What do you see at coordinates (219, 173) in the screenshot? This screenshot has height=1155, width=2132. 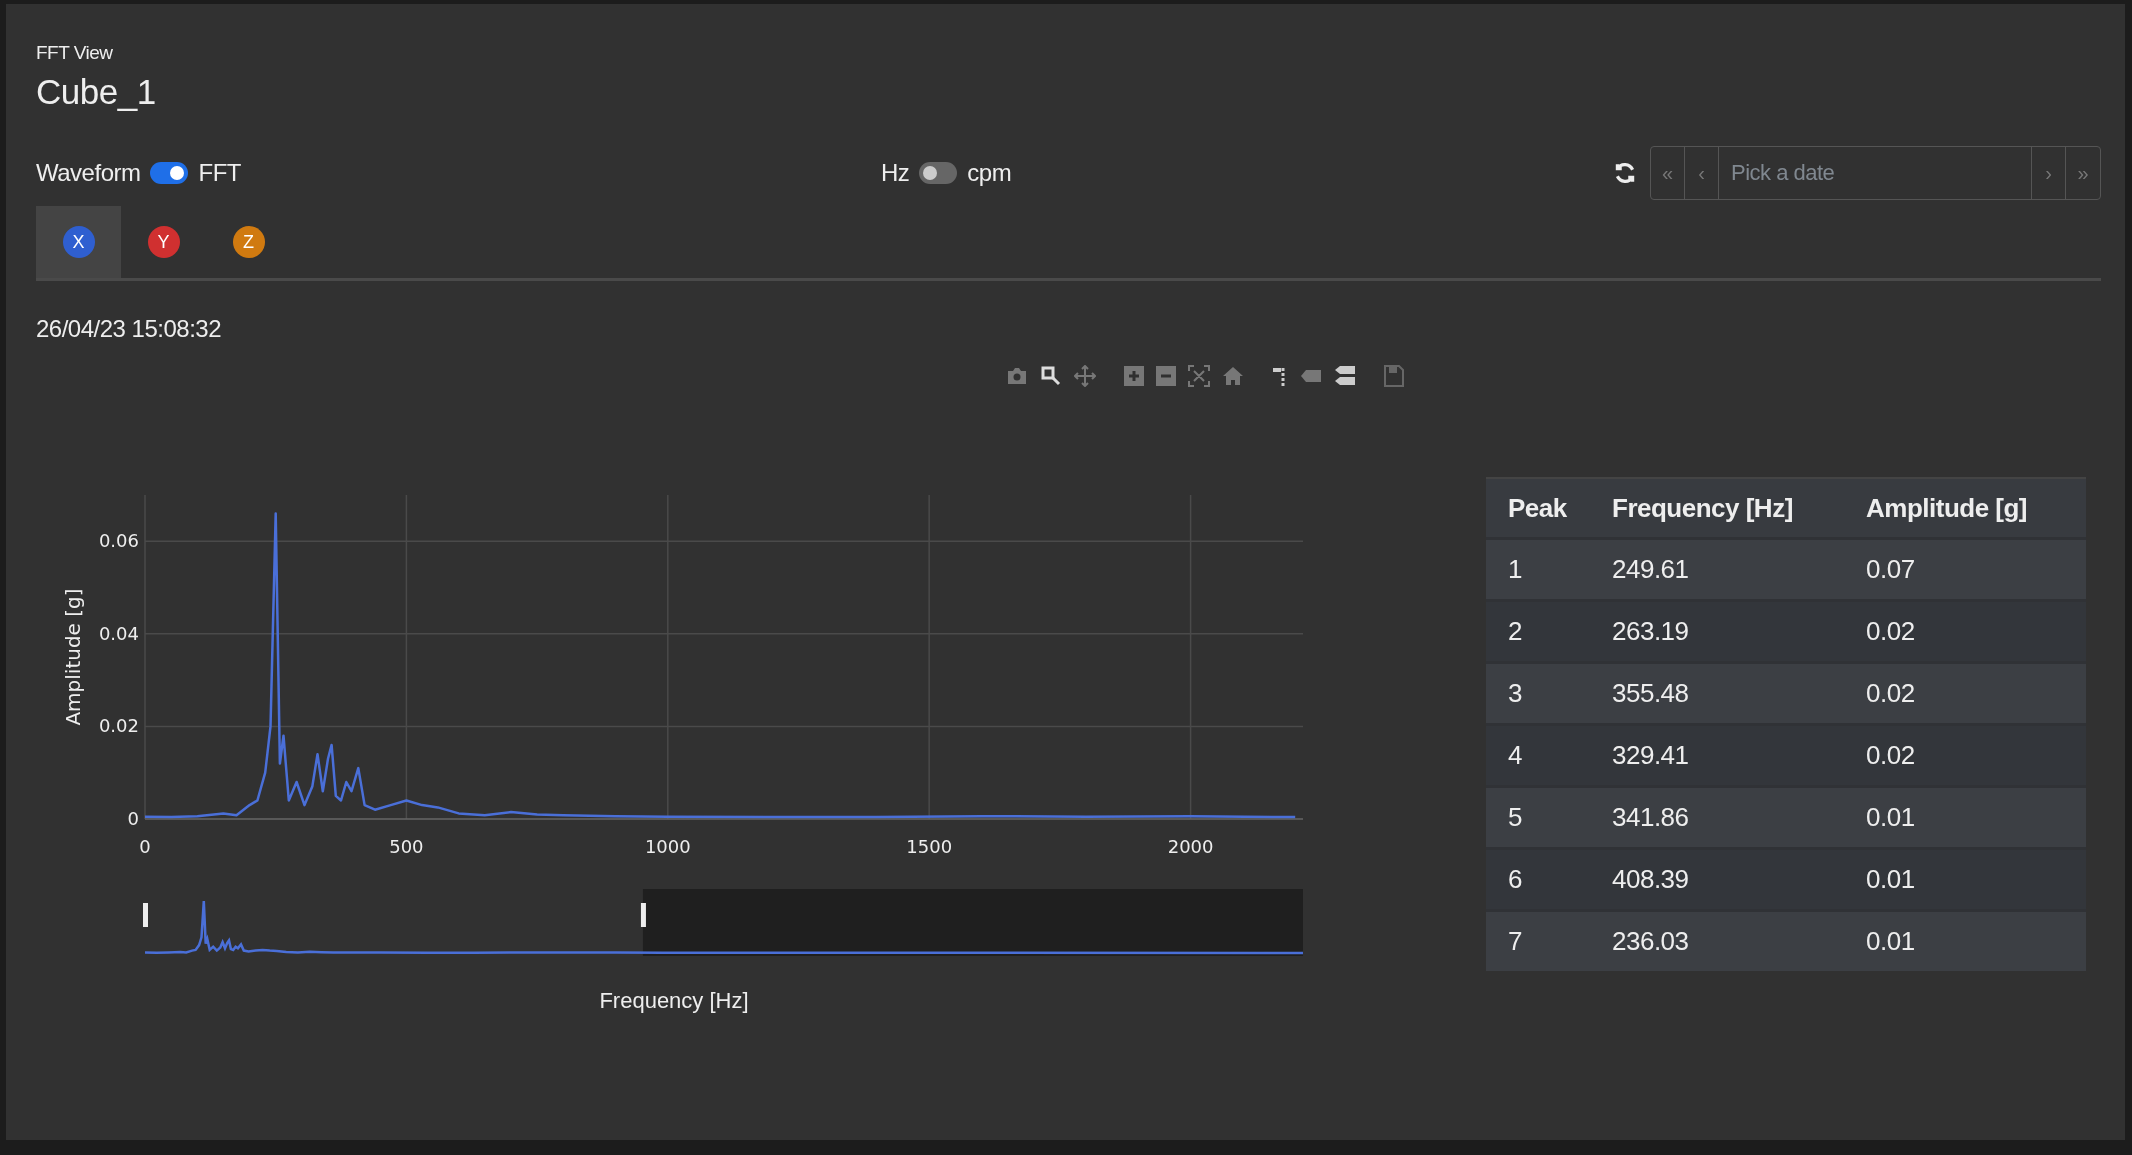 I see `toggle-label: FFT` at bounding box center [219, 173].